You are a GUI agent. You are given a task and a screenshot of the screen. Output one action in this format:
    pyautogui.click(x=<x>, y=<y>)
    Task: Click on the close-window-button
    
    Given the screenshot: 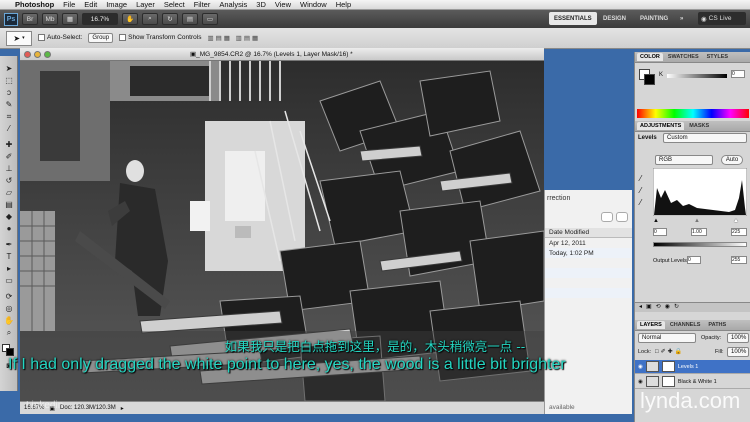 What is the action you would take?
    pyautogui.click(x=27, y=54)
    